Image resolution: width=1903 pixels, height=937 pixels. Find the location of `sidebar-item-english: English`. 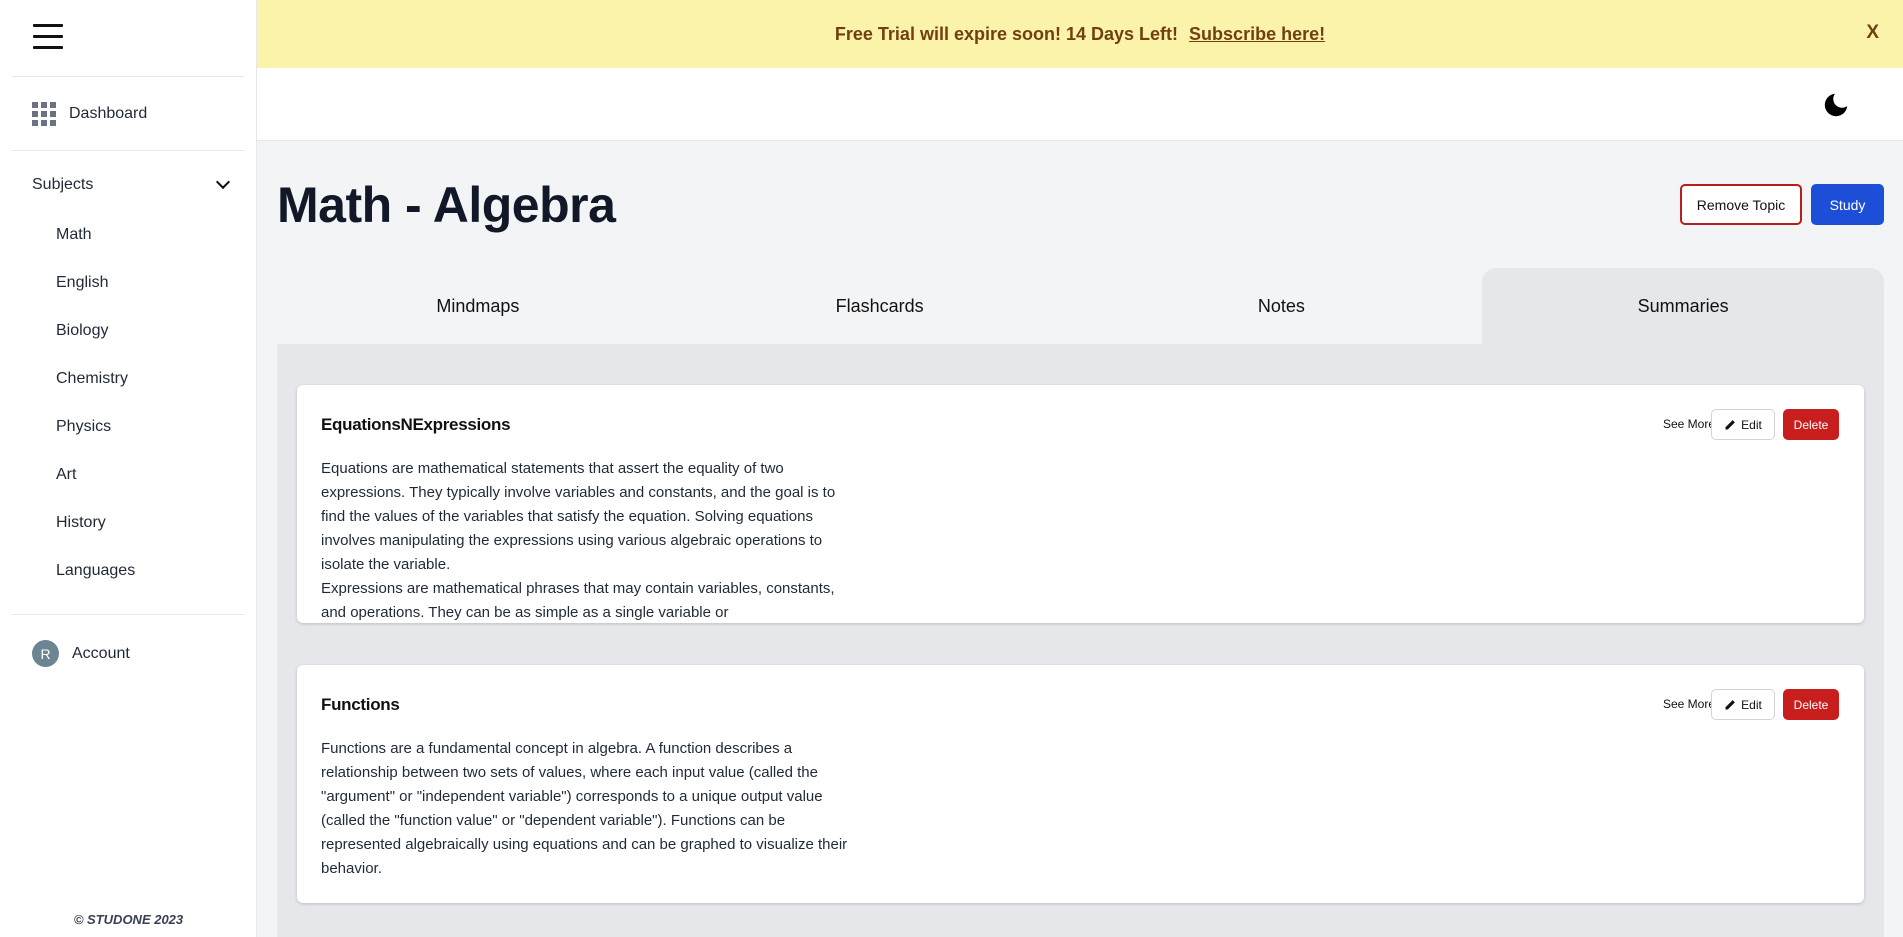

sidebar-item-english: English is located at coordinates (82, 283).